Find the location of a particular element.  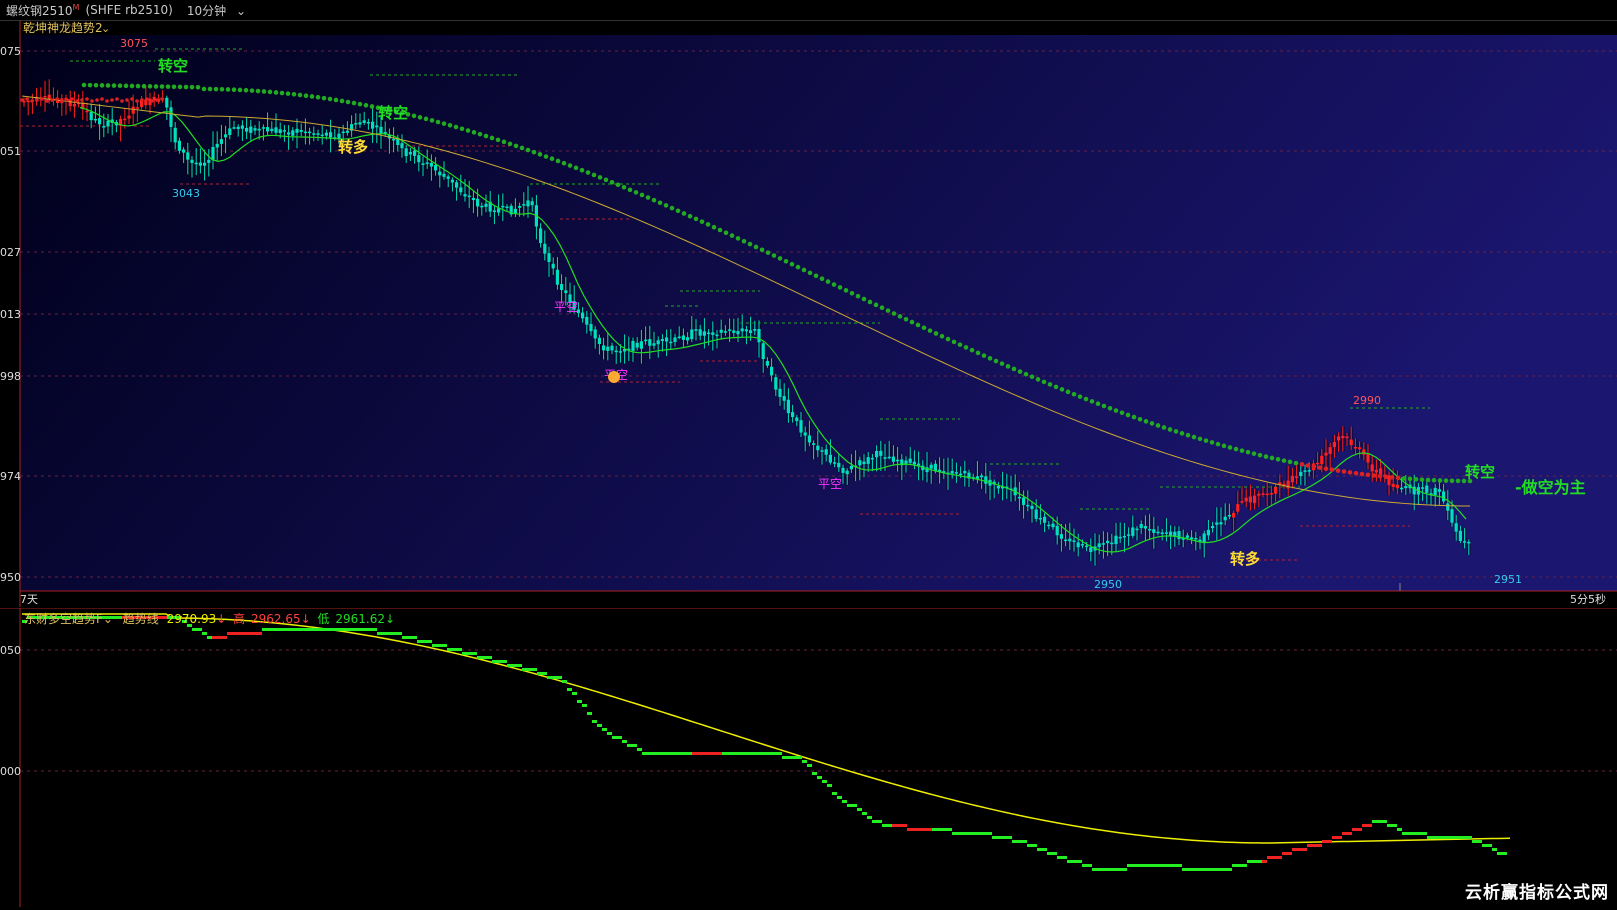

symbol-name: 螺纹钢2510M is located at coordinates (42, 10).